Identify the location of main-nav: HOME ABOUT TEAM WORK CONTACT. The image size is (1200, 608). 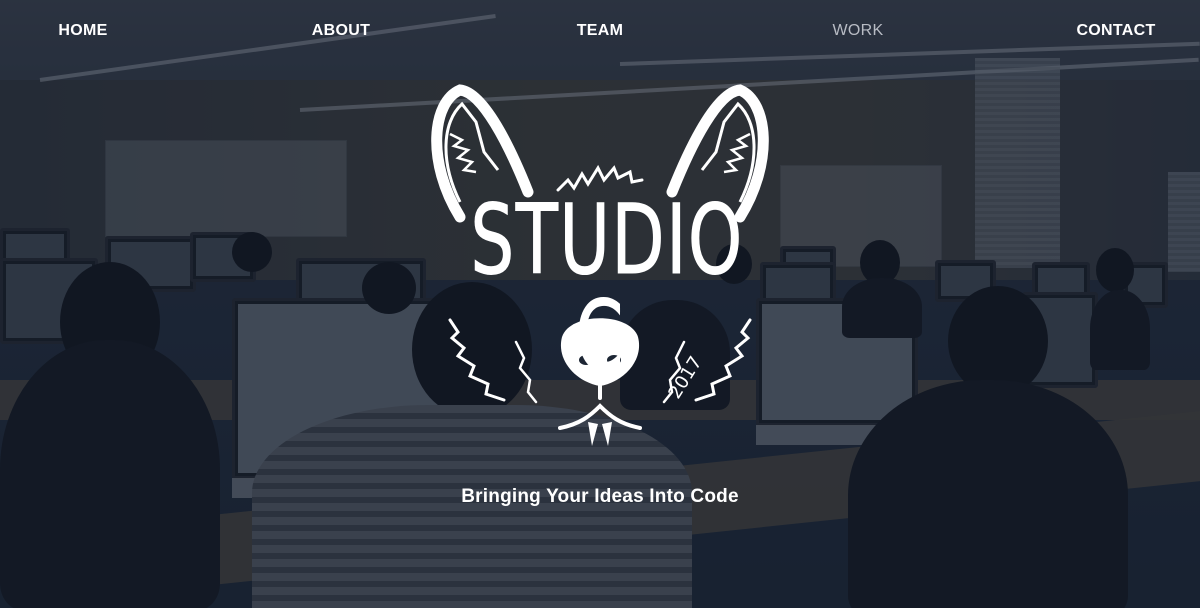
(600, 33).